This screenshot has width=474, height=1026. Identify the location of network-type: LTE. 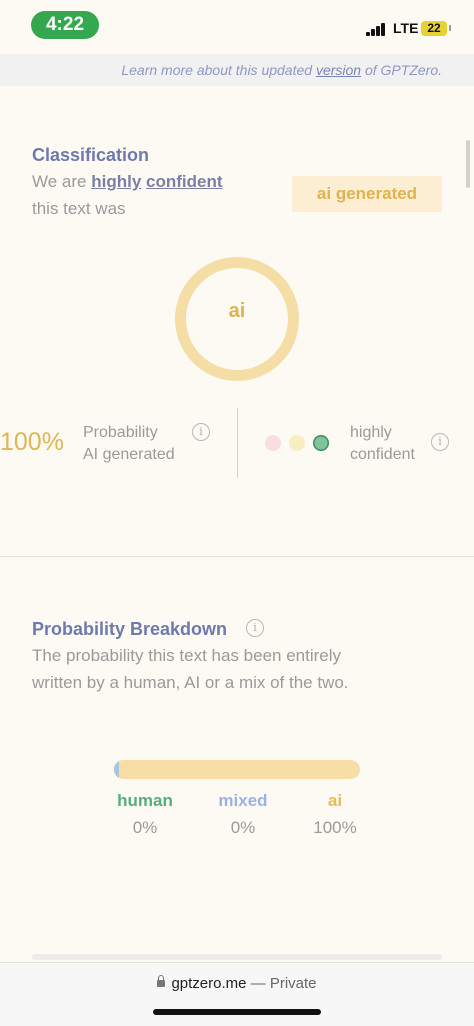
(406, 28).